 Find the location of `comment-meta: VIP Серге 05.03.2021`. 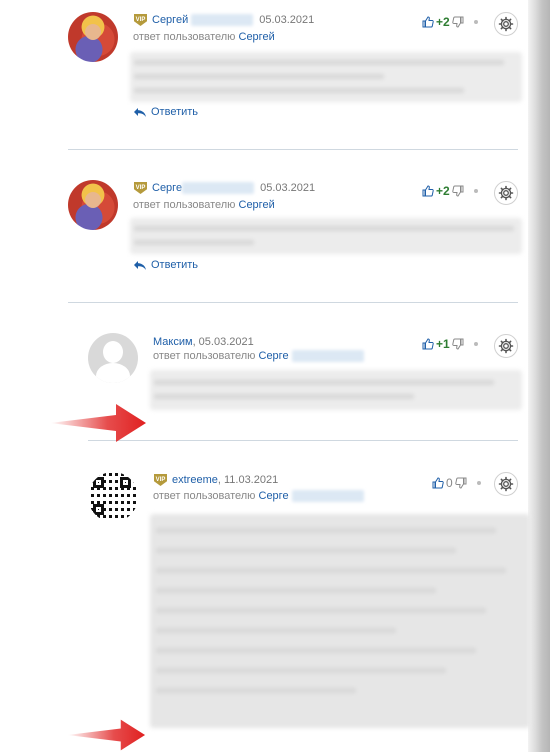

comment-meta: VIP Серге 05.03.2021 is located at coordinates (224, 188).